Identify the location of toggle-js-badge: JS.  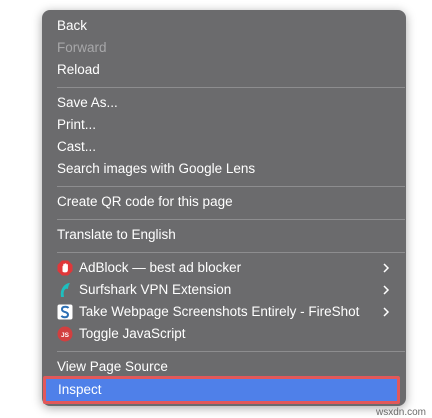
(65, 335).